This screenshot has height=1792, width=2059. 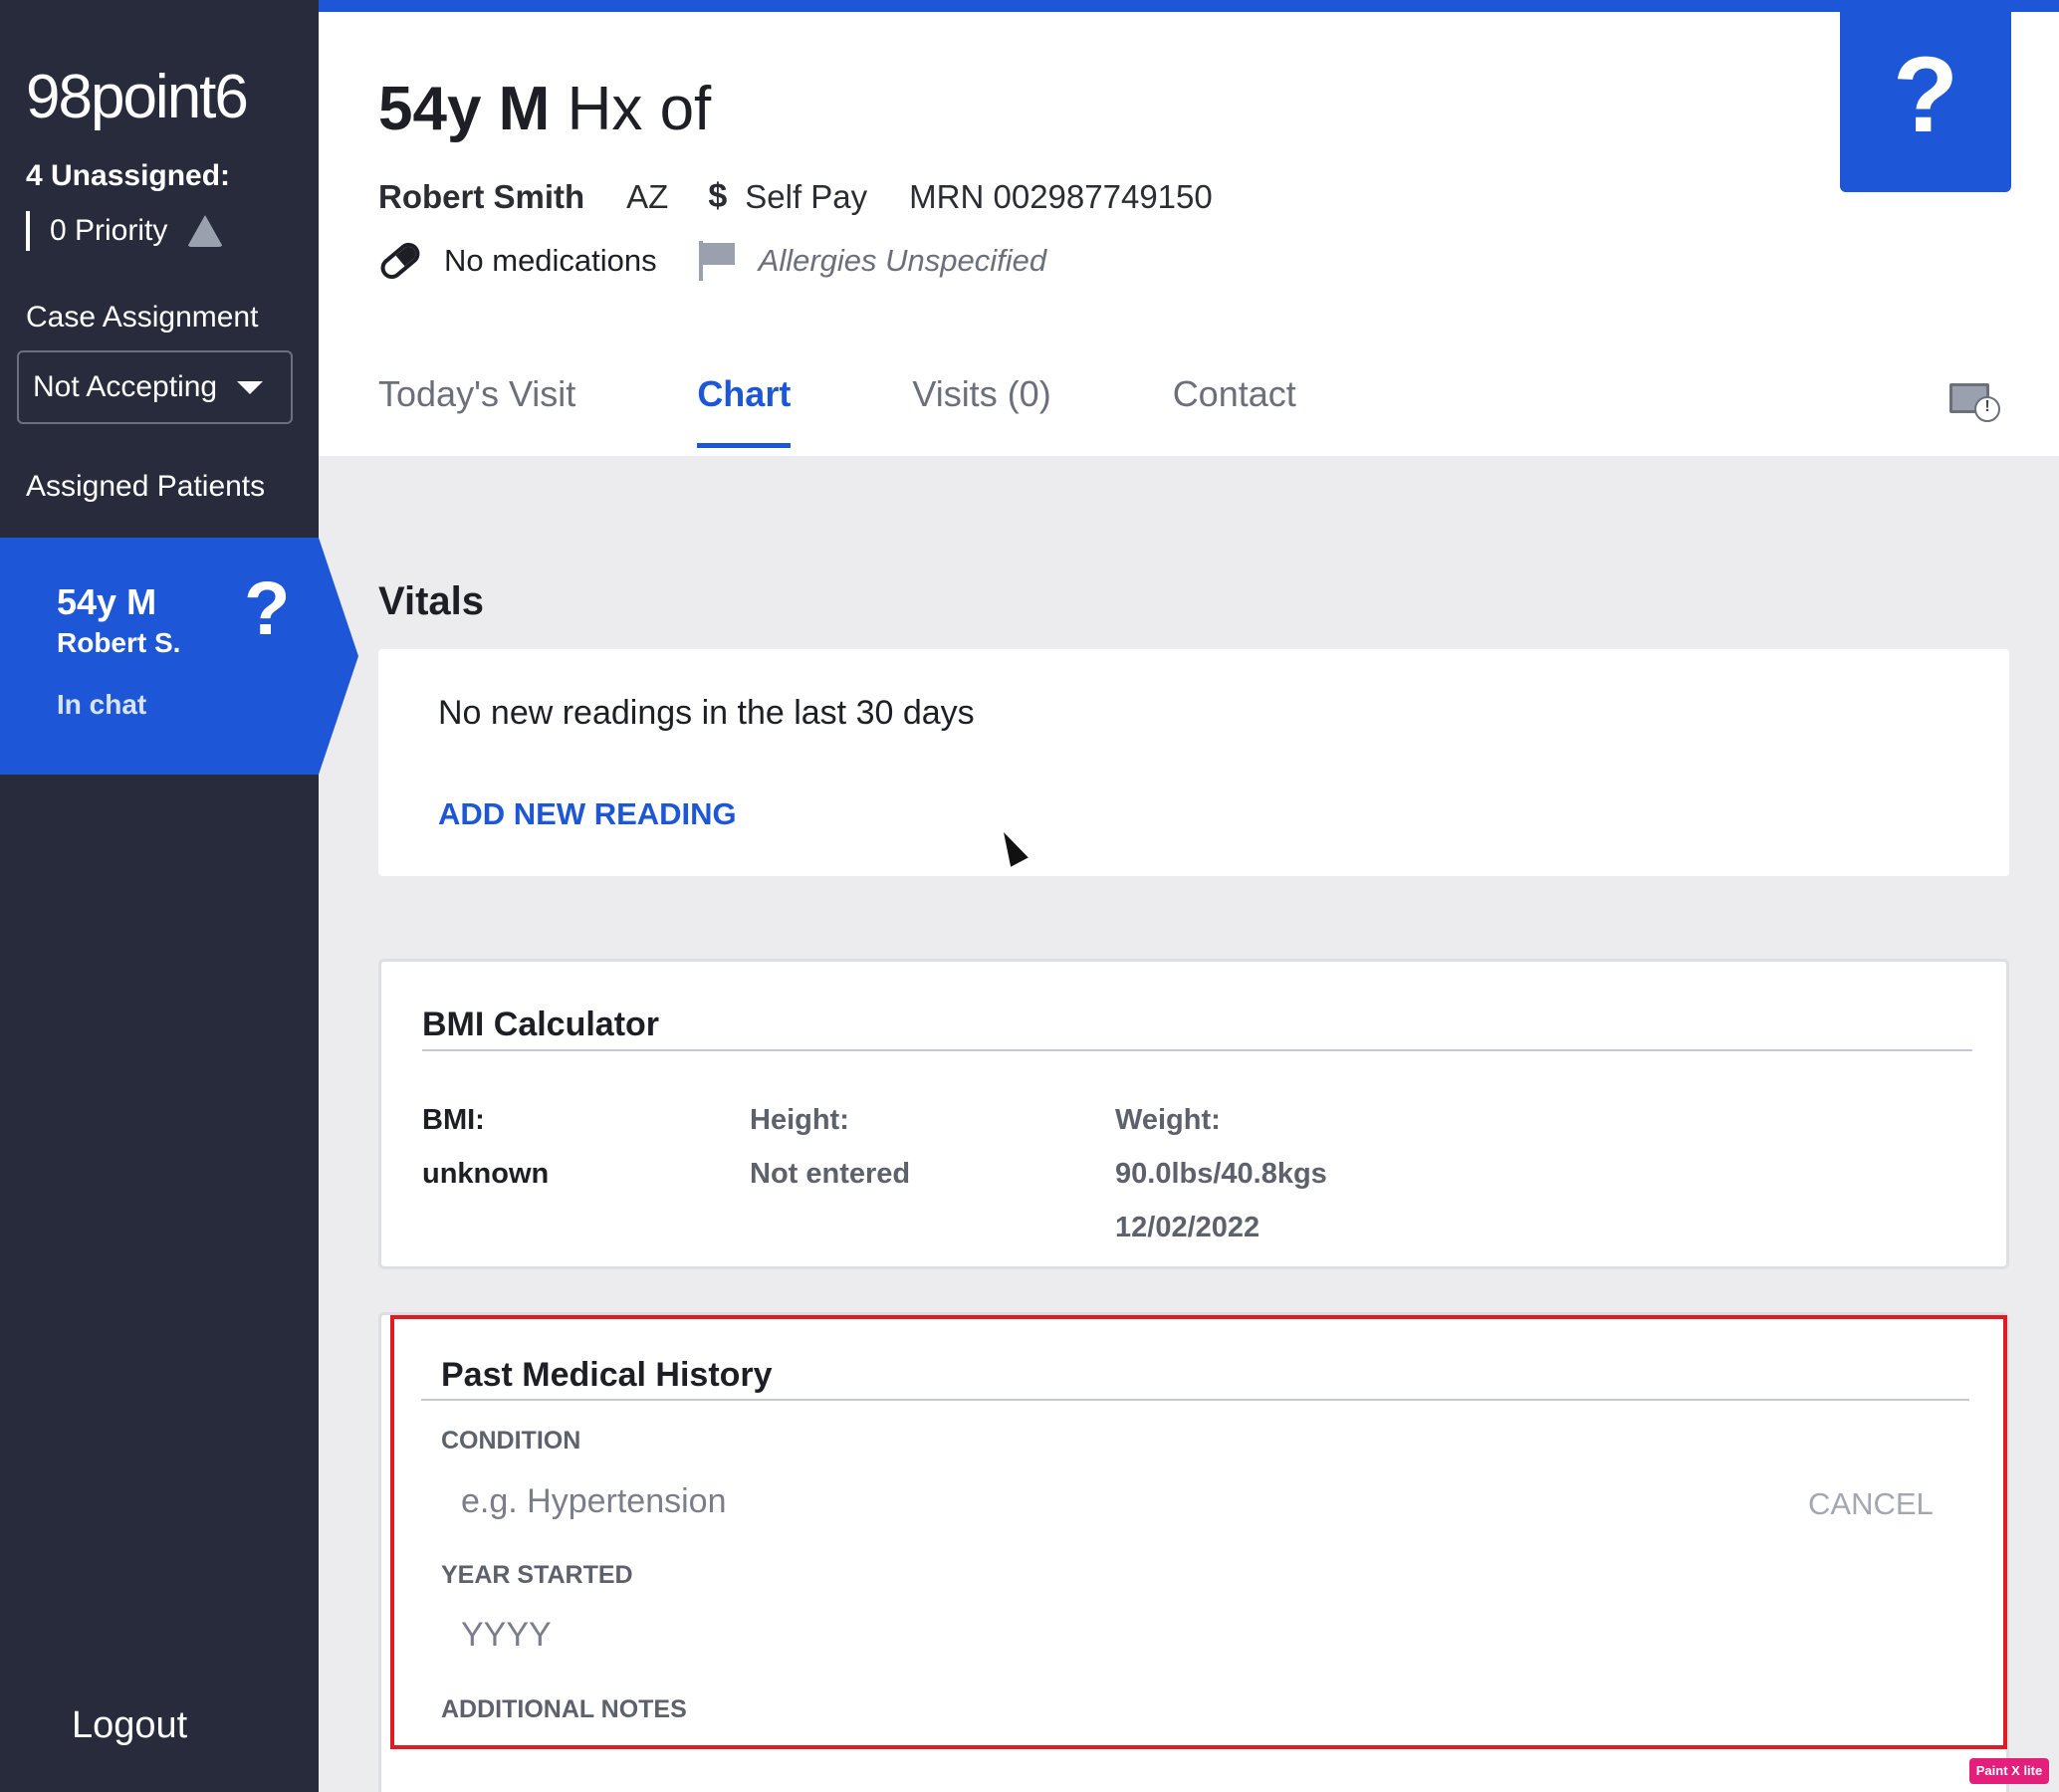 I want to click on tab-visits: Visits (0), so click(x=981, y=415).